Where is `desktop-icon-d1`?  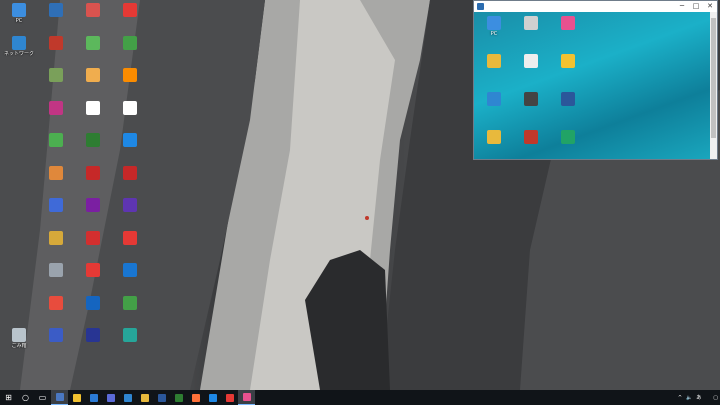 desktop-icon-d1 is located at coordinates (93, 10).